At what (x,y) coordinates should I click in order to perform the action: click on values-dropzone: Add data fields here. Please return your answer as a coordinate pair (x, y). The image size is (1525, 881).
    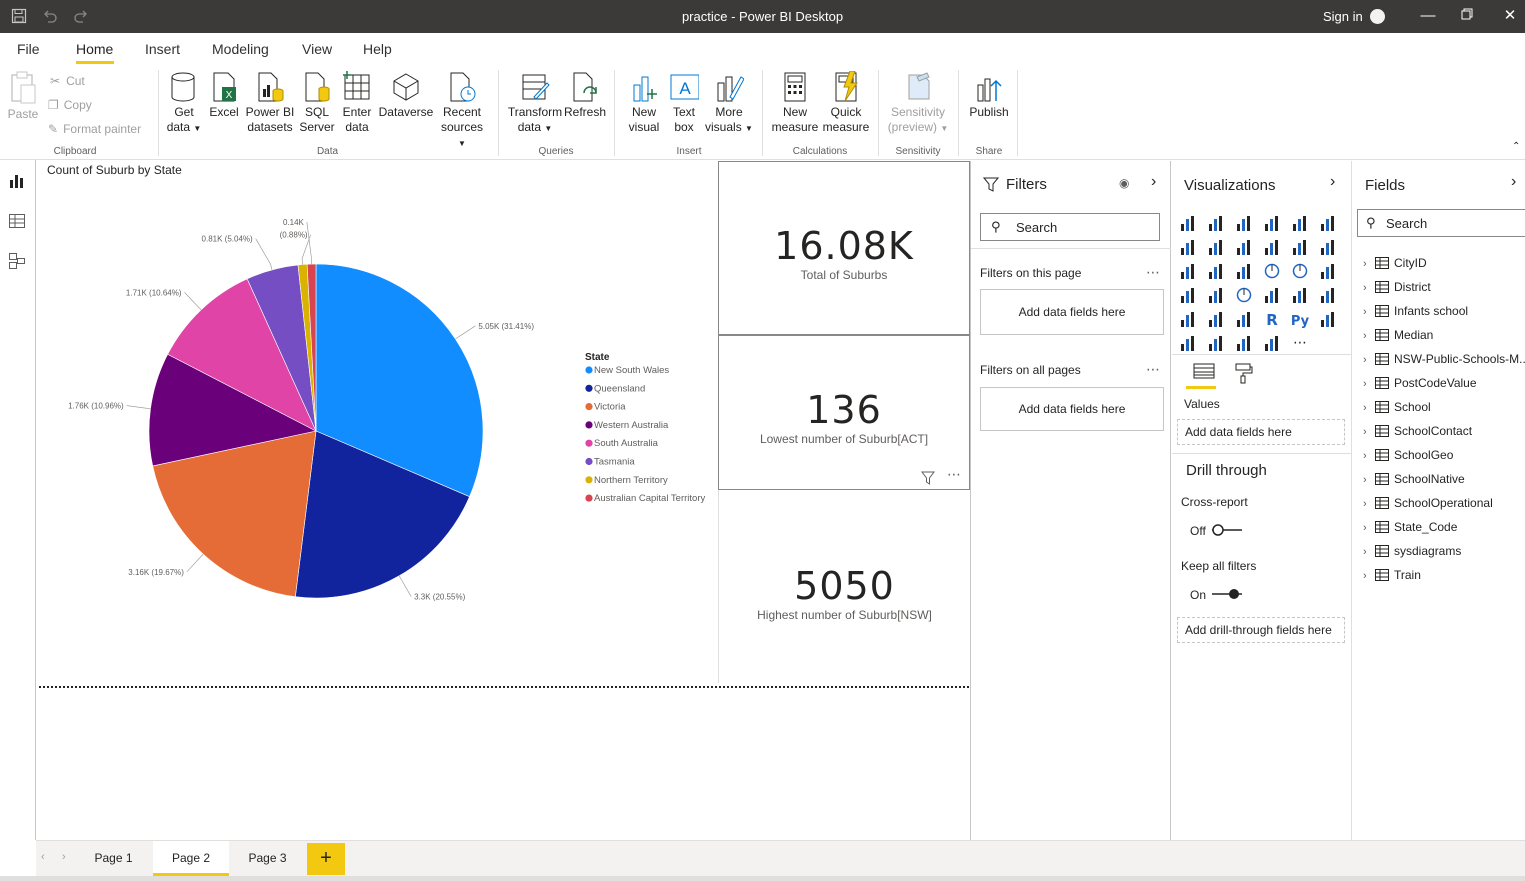
    Looking at the image, I should click on (1261, 432).